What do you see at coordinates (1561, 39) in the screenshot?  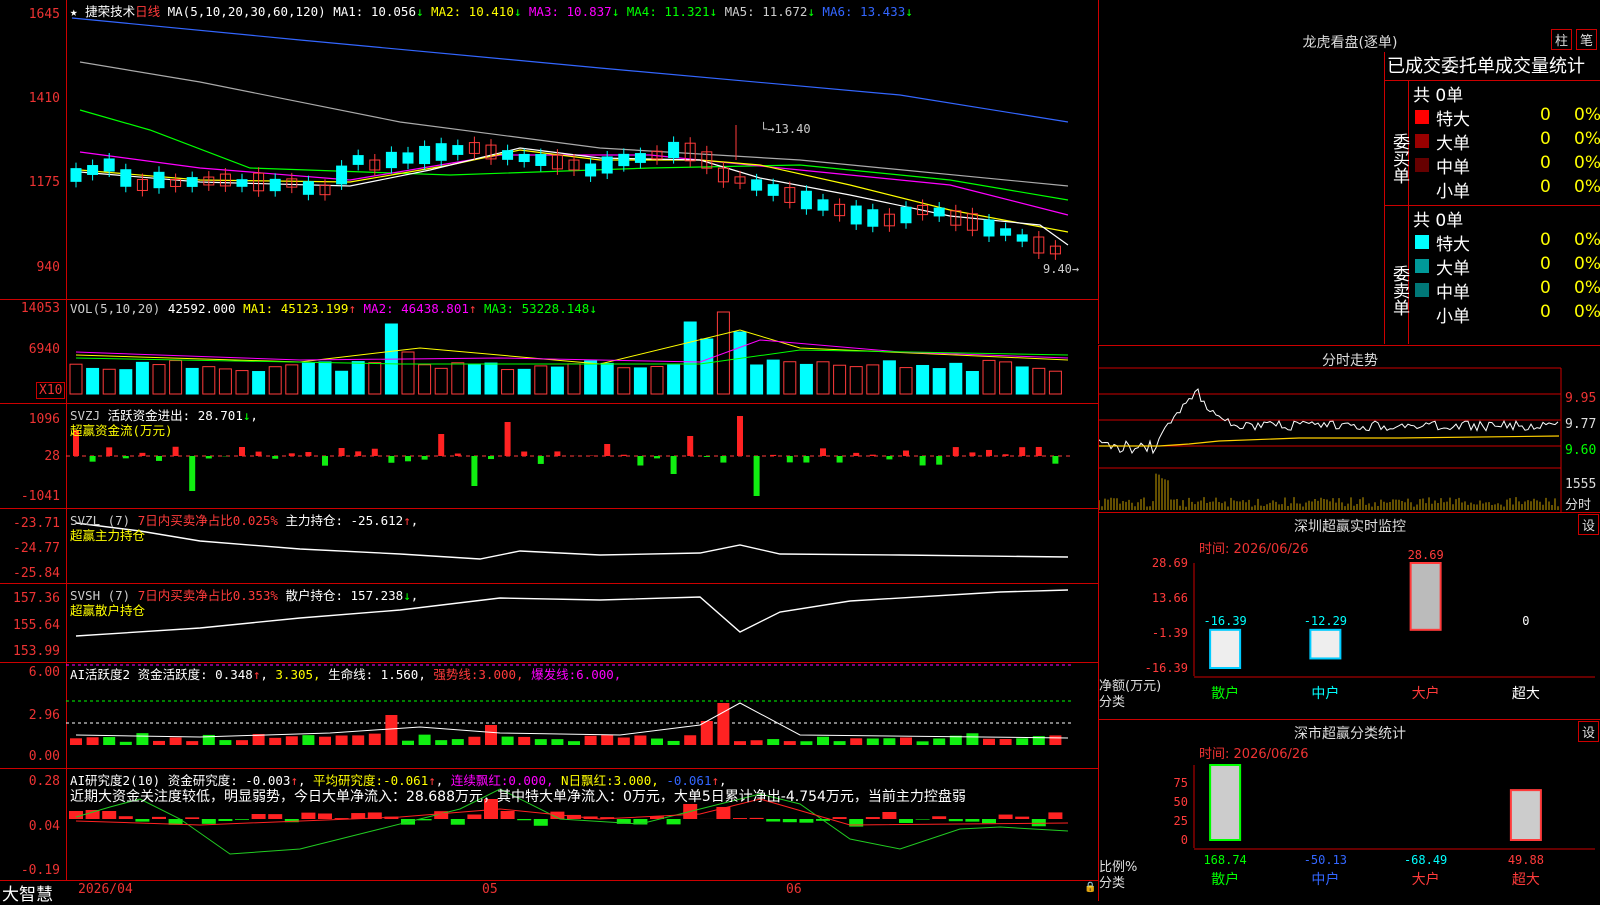 I see `bar-view-button: 柱` at bounding box center [1561, 39].